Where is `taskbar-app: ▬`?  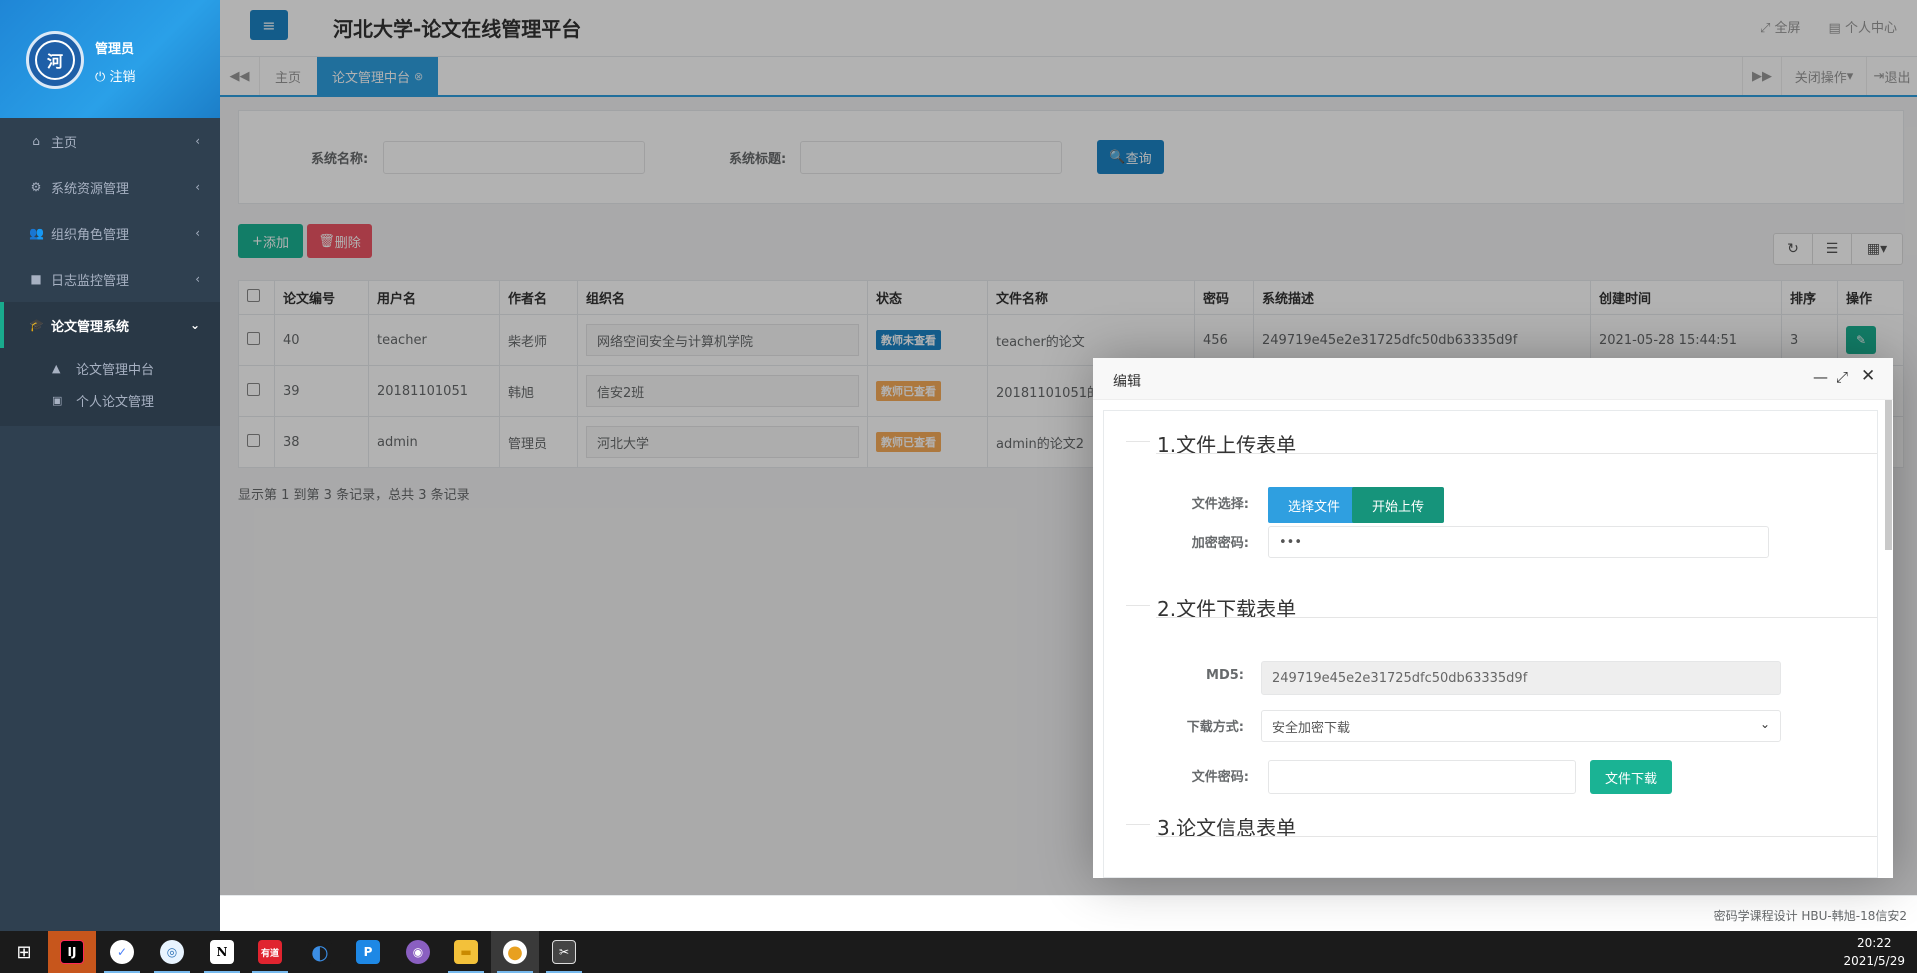
taskbar-app: ▬ is located at coordinates (466, 952).